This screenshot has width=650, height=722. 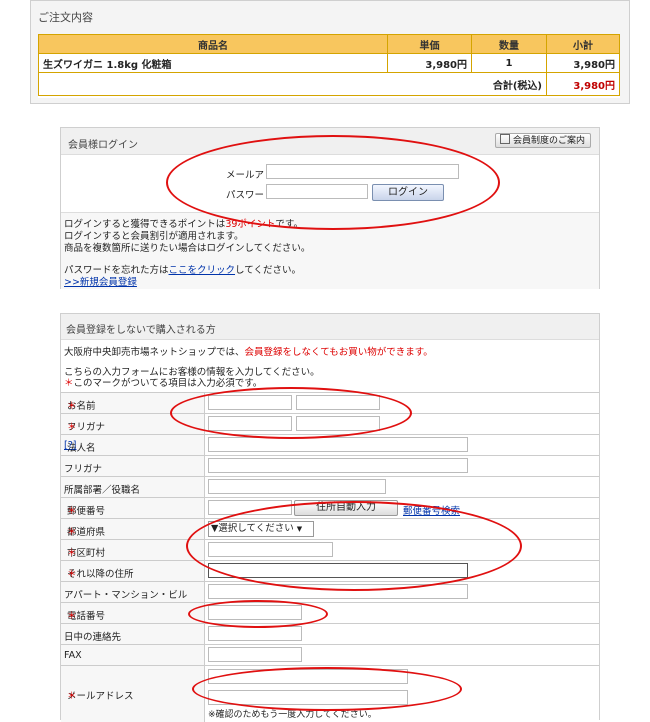 What do you see at coordinates (83, 469) in the screenshot?
I see `company-kana-label: フリガナ` at bounding box center [83, 469].